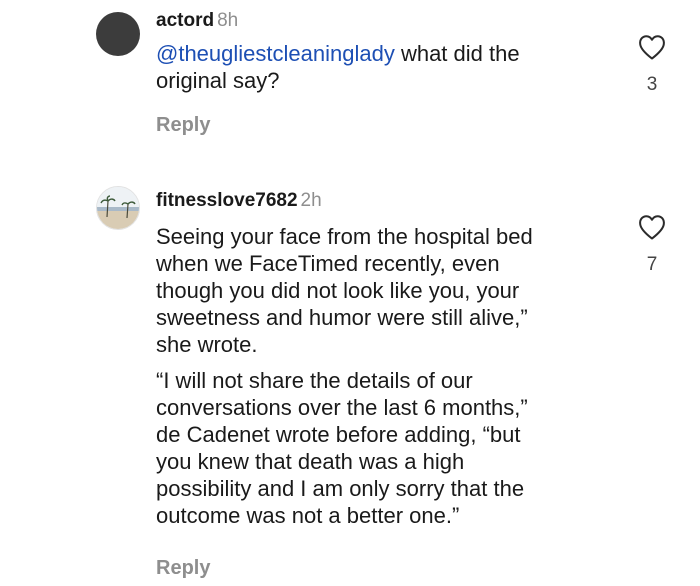 The width and height of the screenshot is (700, 586). Describe the element at coordinates (652, 84) in the screenshot. I see `like-count: 3` at that location.